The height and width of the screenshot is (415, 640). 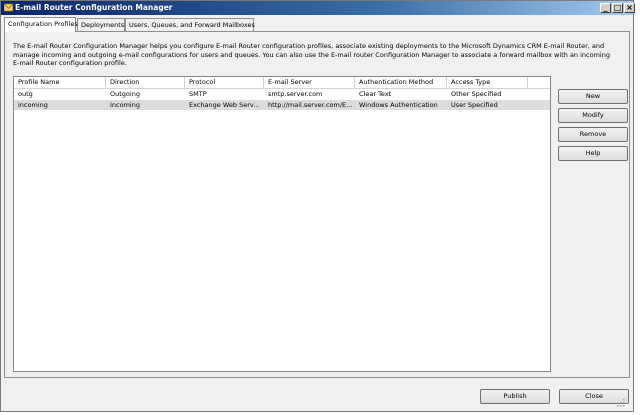 What do you see at coordinates (8, 7) in the screenshot?
I see `app-icon` at bounding box center [8, 7].